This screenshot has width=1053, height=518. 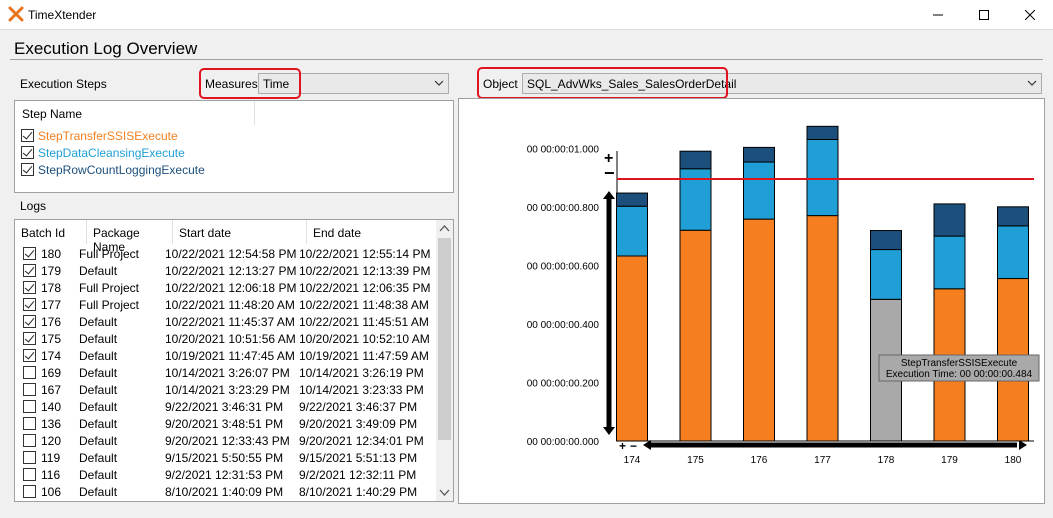 I want to click on timextender-logo-icon, so click(x=16, y=14).